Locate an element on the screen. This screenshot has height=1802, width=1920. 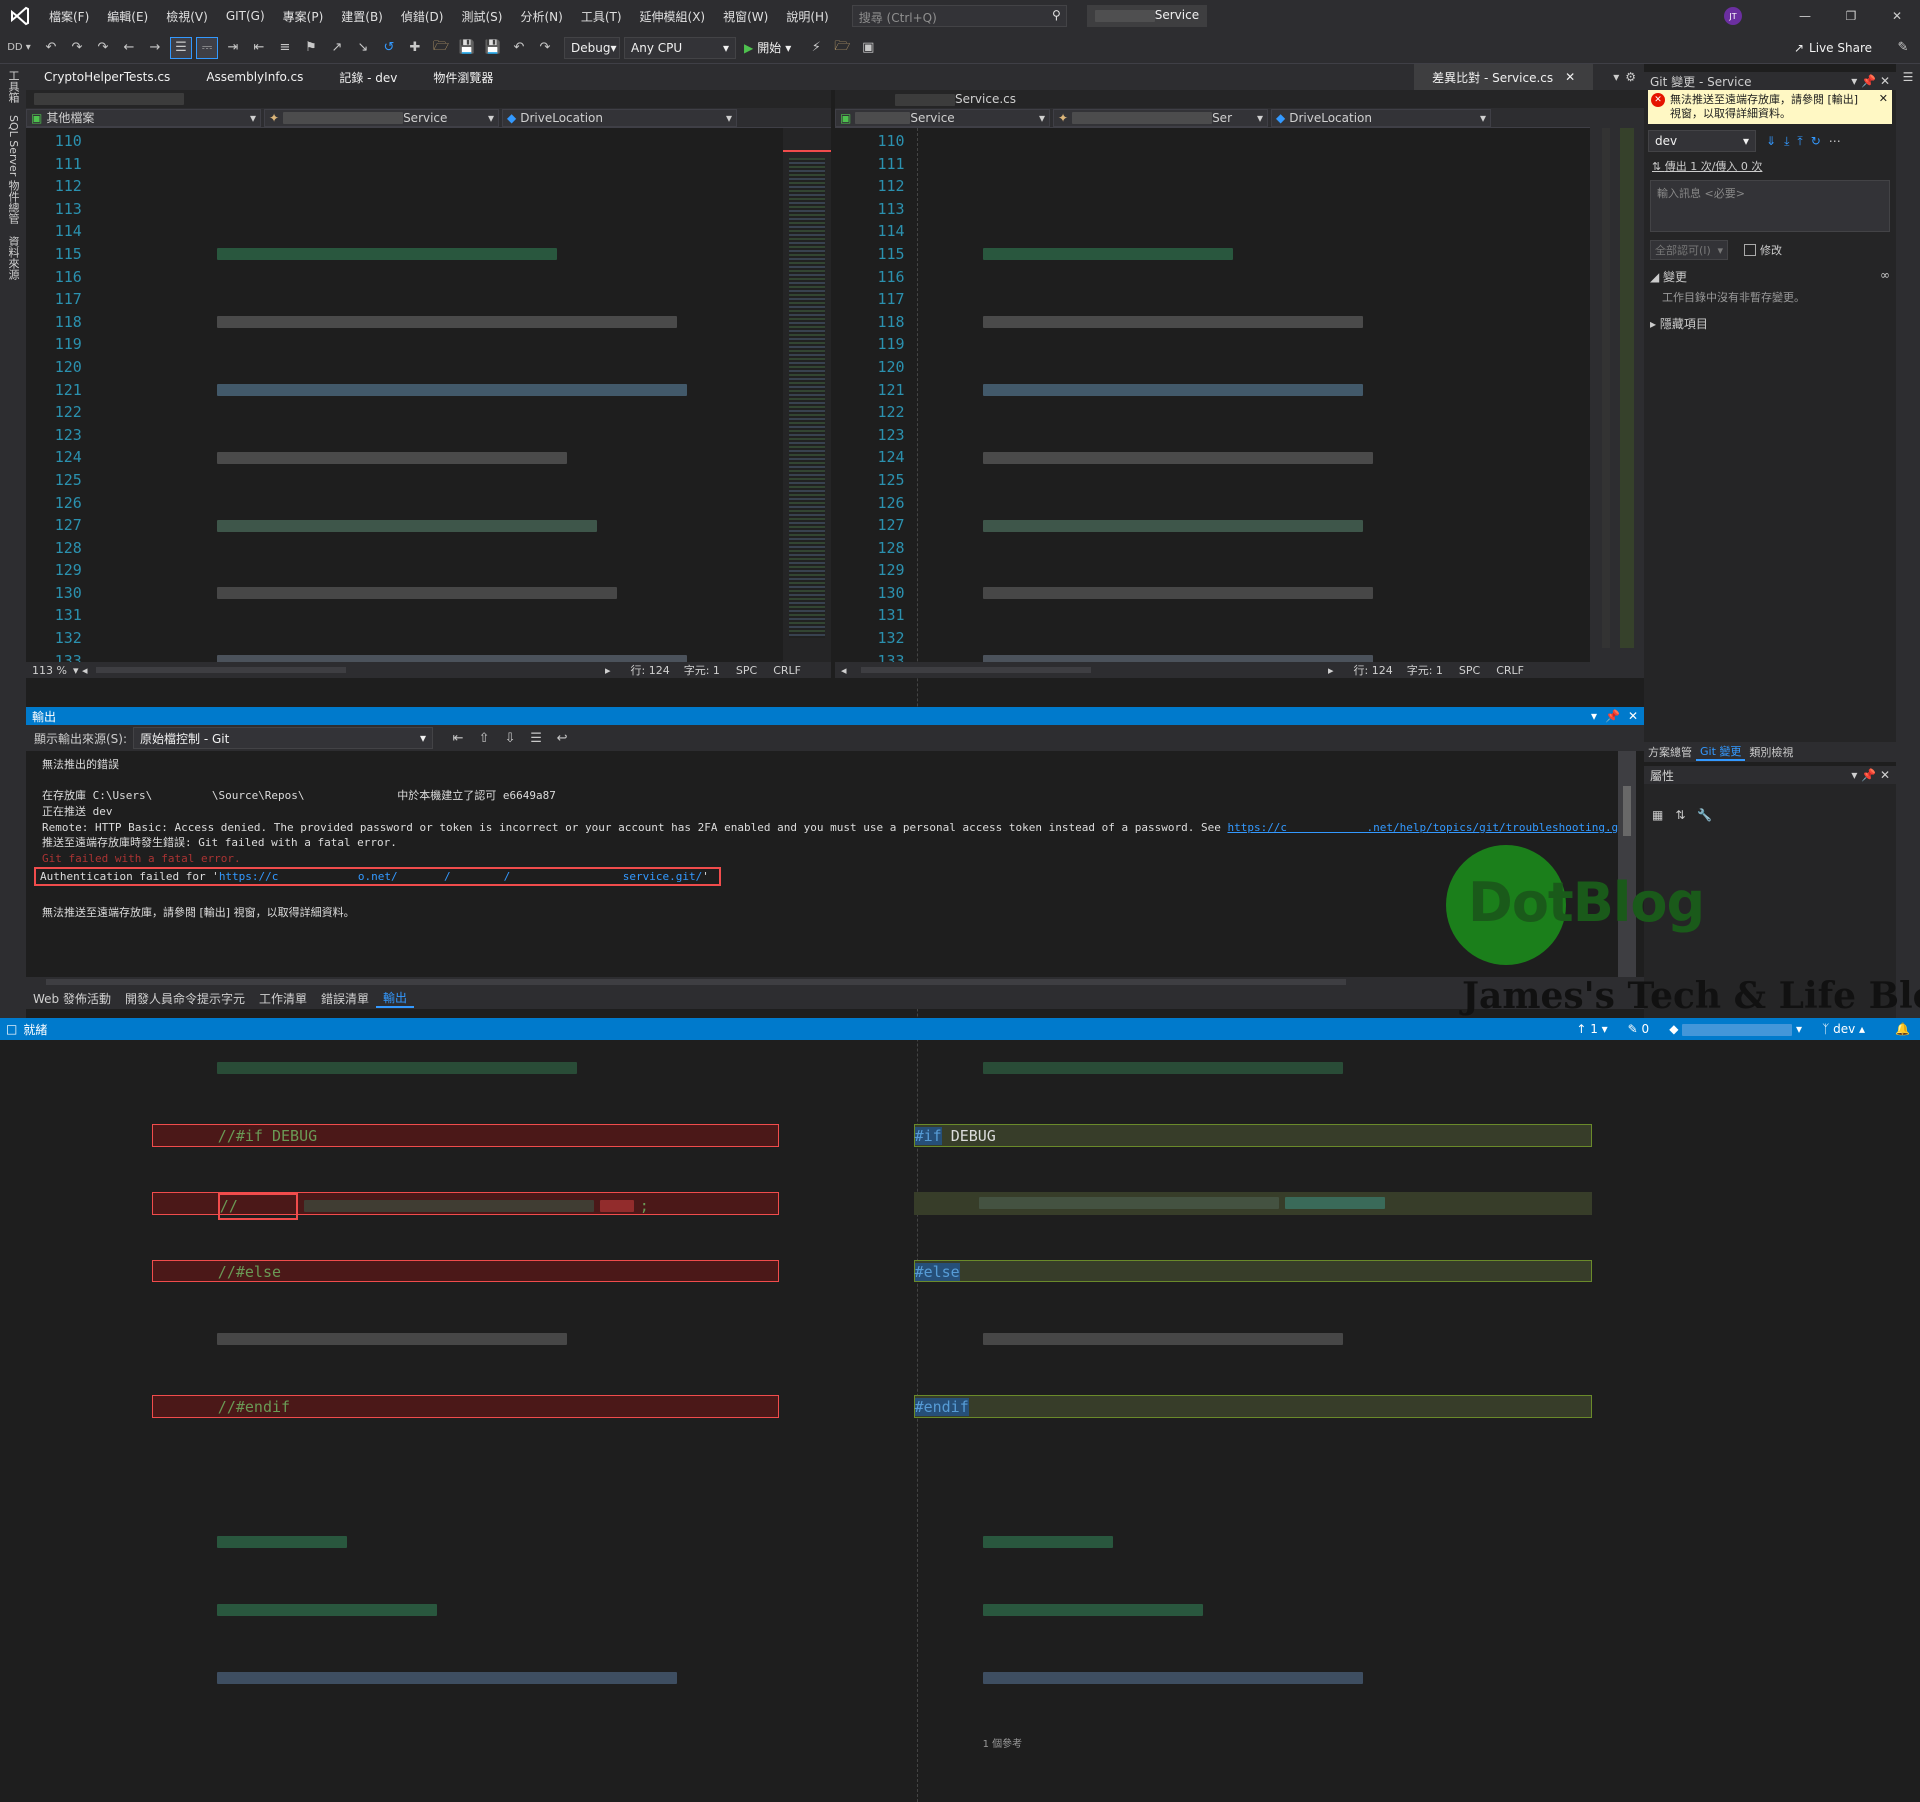
zoom-level: 113 % is located at coordinates (49, 670).